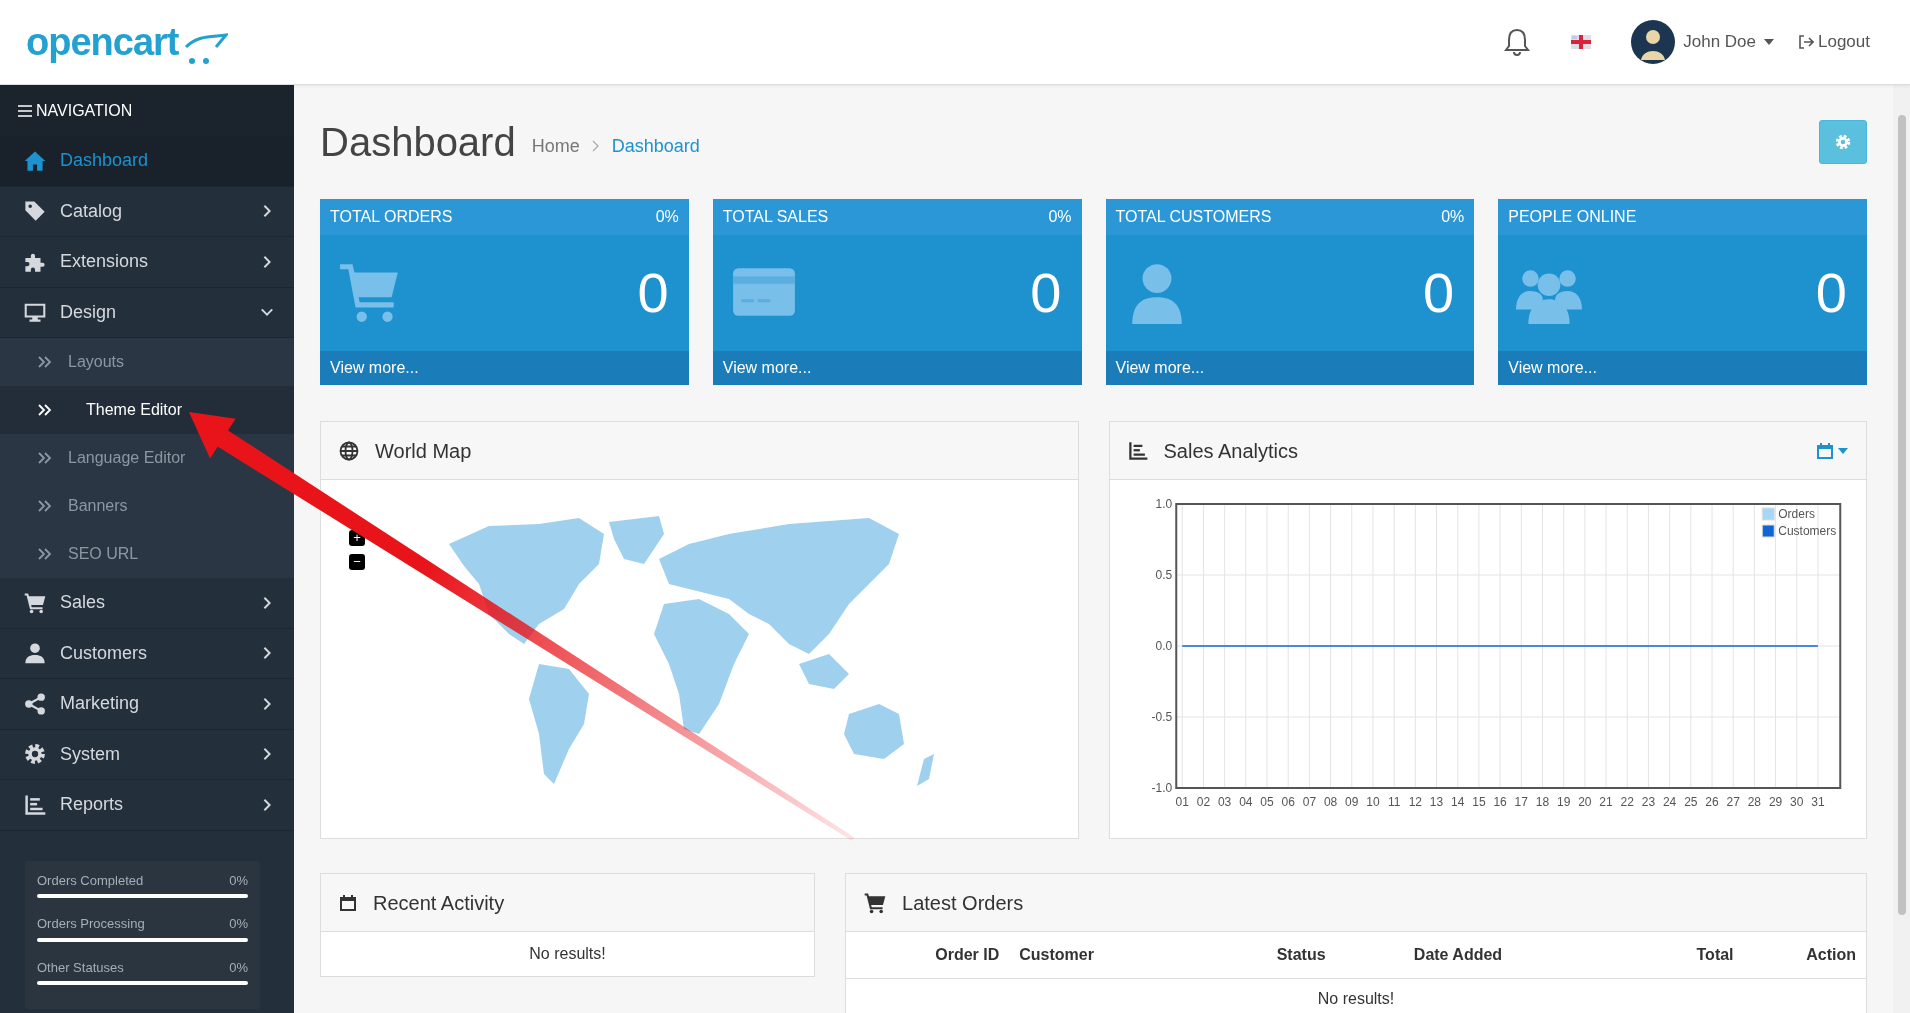 This screenshot has width=1910, height=1013. Describe the element at coordinates (1584, 802) in the screenshot. I see `axis-label: 20` at that location.